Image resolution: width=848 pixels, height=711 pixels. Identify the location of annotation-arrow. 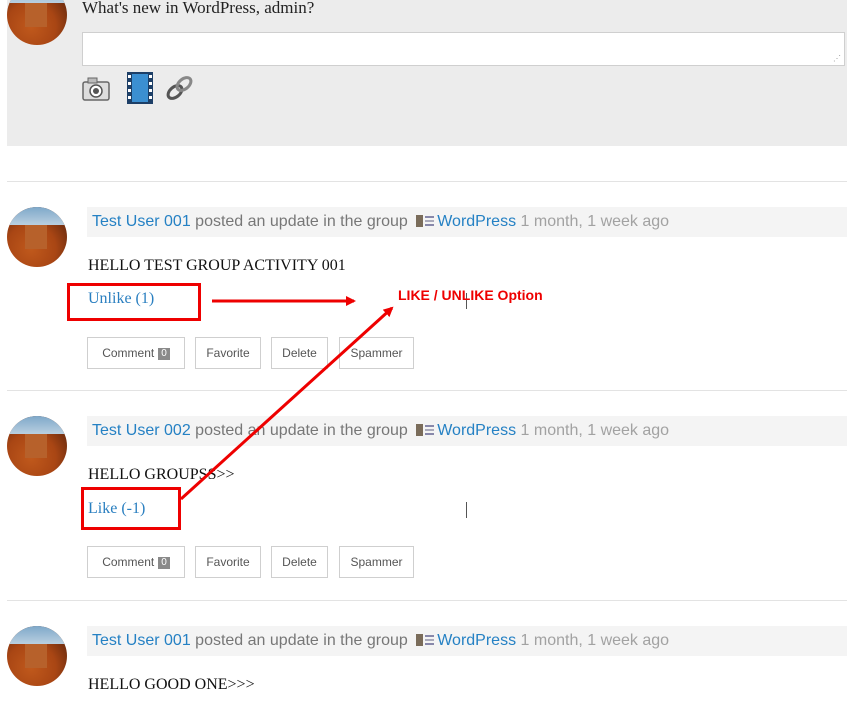
(286, 403).